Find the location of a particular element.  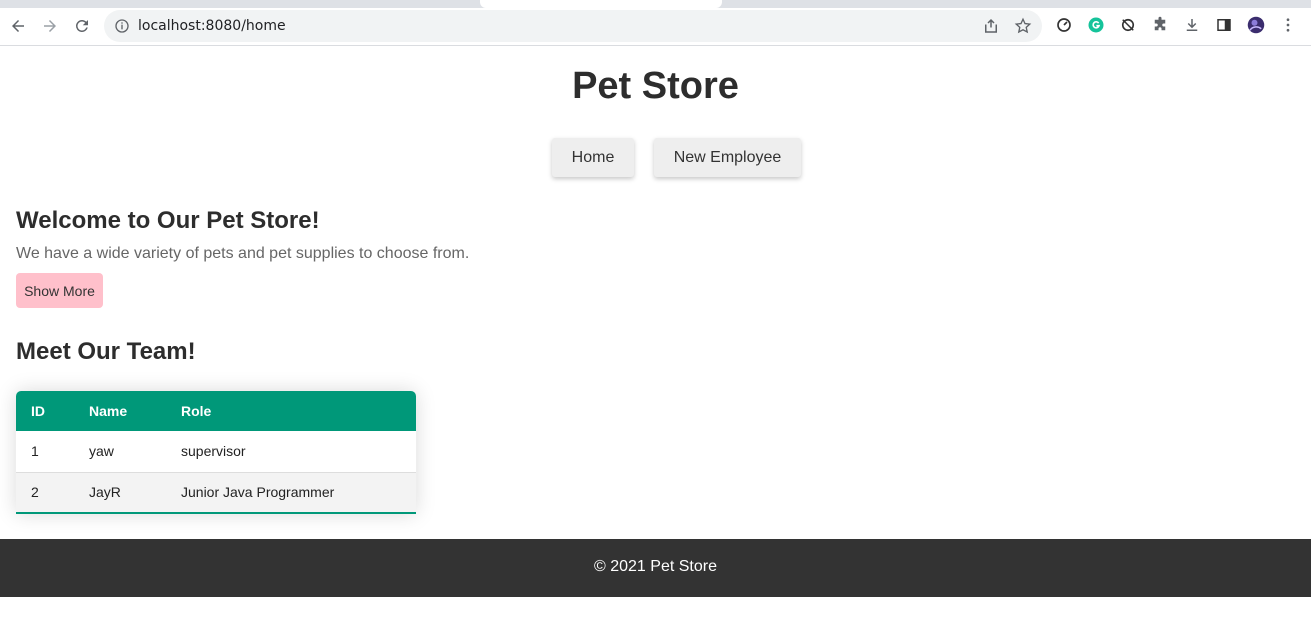

sync-icon is located at coordinates (1128, 25).